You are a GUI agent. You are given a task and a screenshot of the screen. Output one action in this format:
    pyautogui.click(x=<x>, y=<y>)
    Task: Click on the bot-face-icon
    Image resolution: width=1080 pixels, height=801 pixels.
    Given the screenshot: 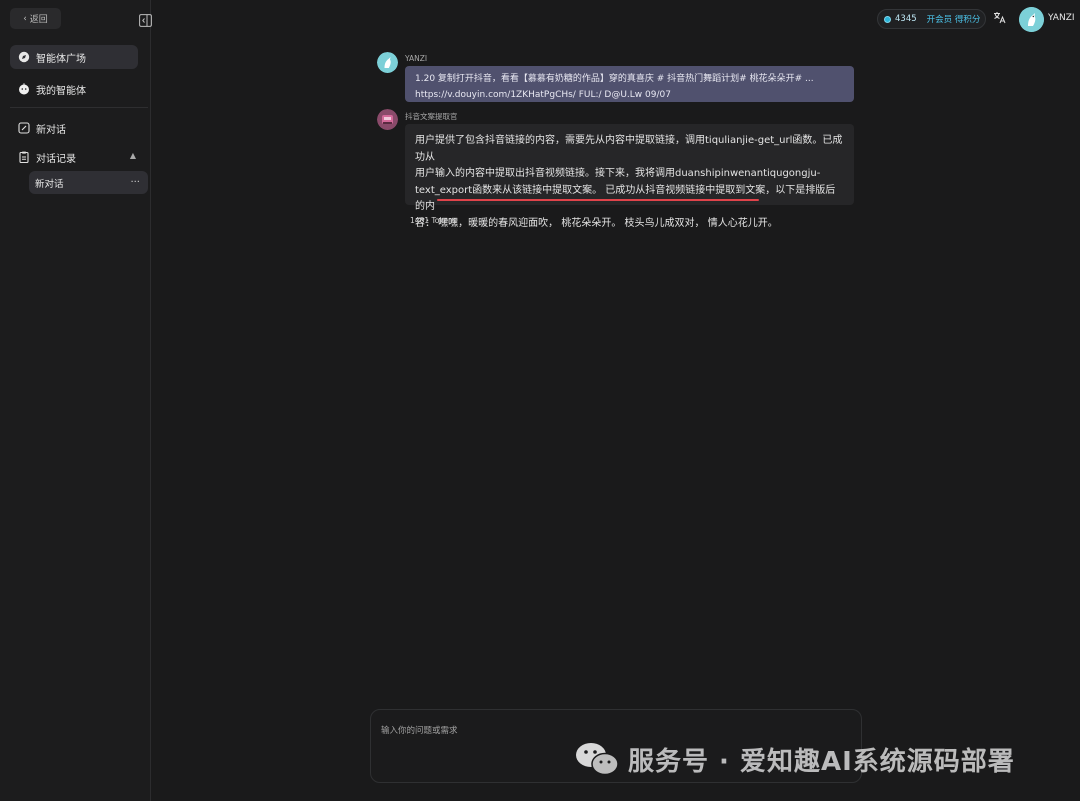 What is the action you would take?
    pyautogui.click(x=24, y=89)
    